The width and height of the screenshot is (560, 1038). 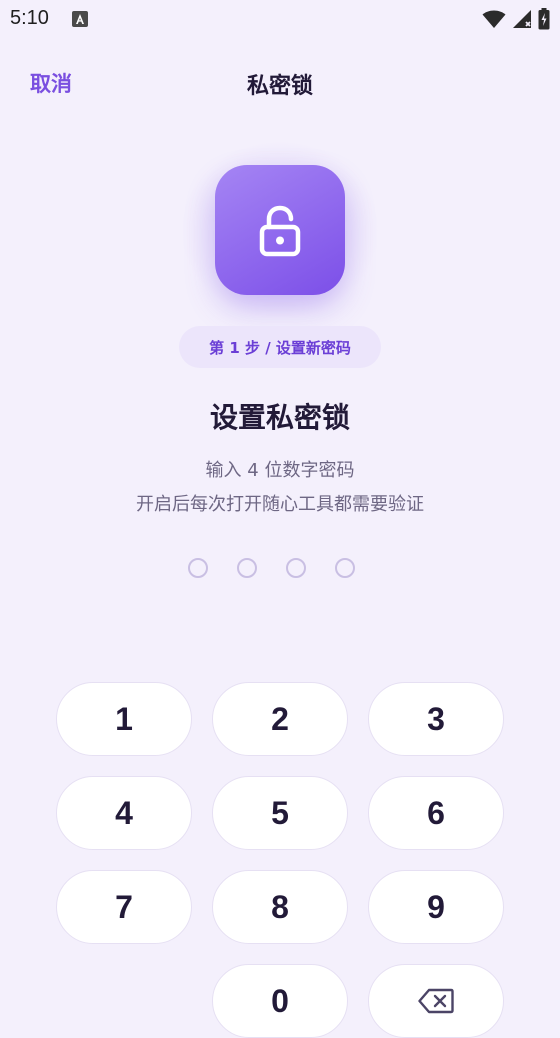 I want to click on status-icons, so click(x=516, y=19).